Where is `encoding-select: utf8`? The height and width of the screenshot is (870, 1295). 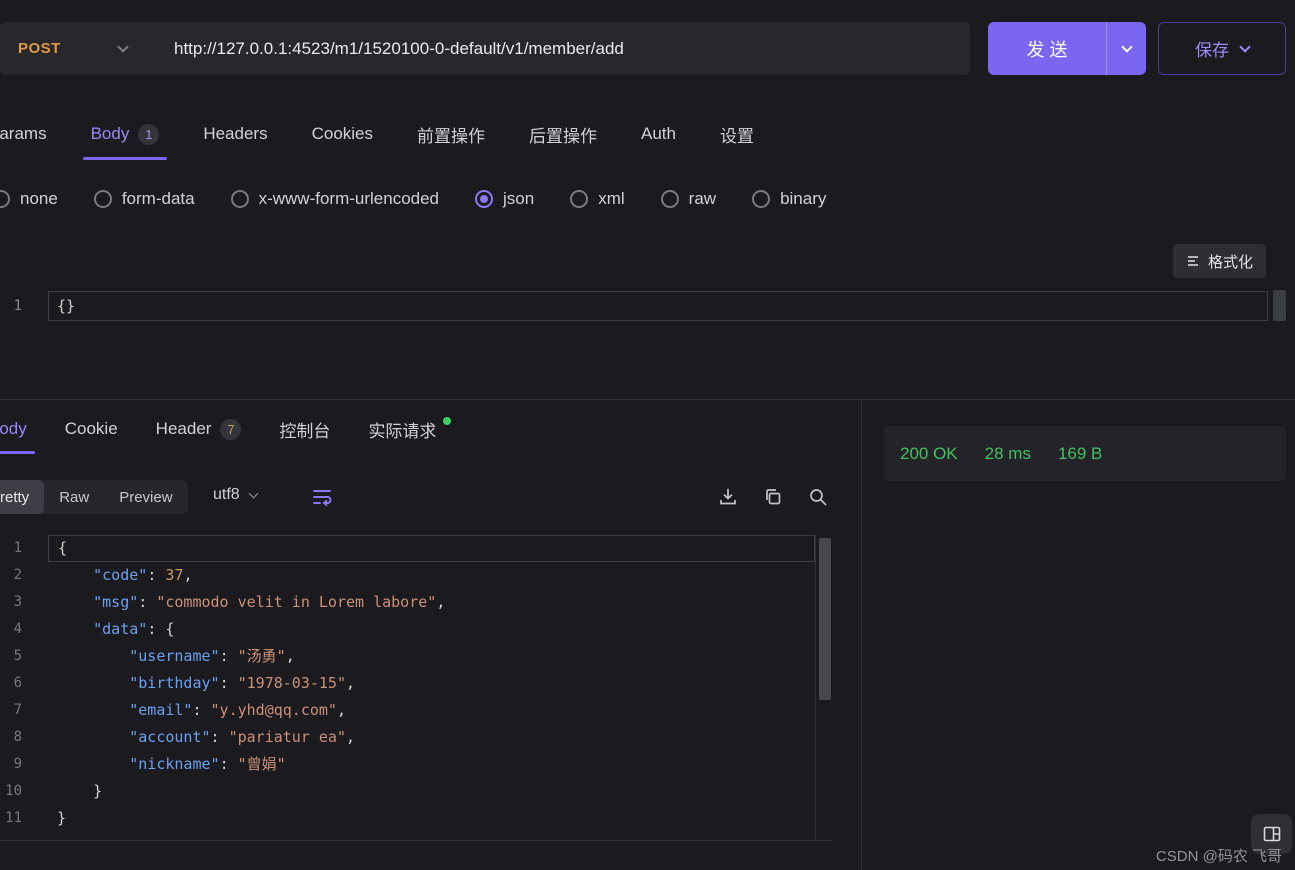 encoding-select: utf8 is located at coordinates (236, 495).